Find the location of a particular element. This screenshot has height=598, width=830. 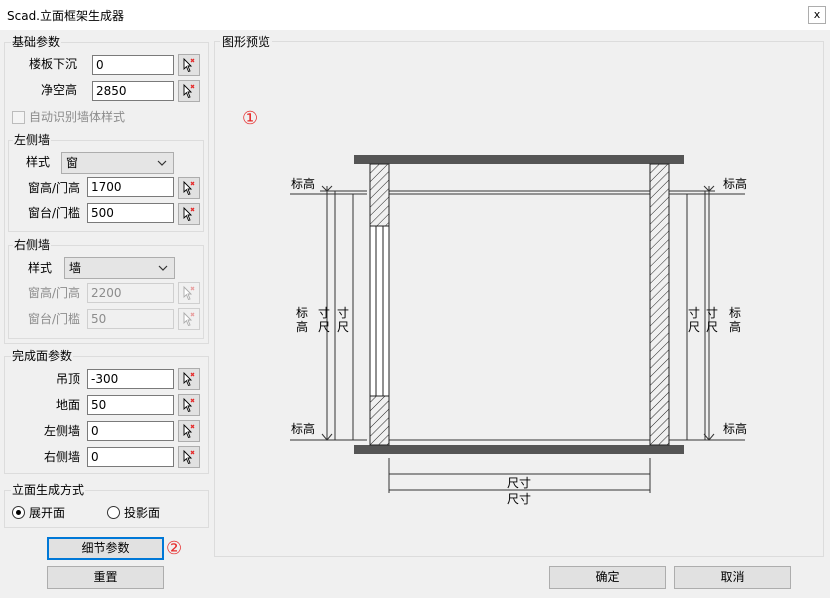

elev-vertical-right: 标 高 is located at coordinates (735, 320).